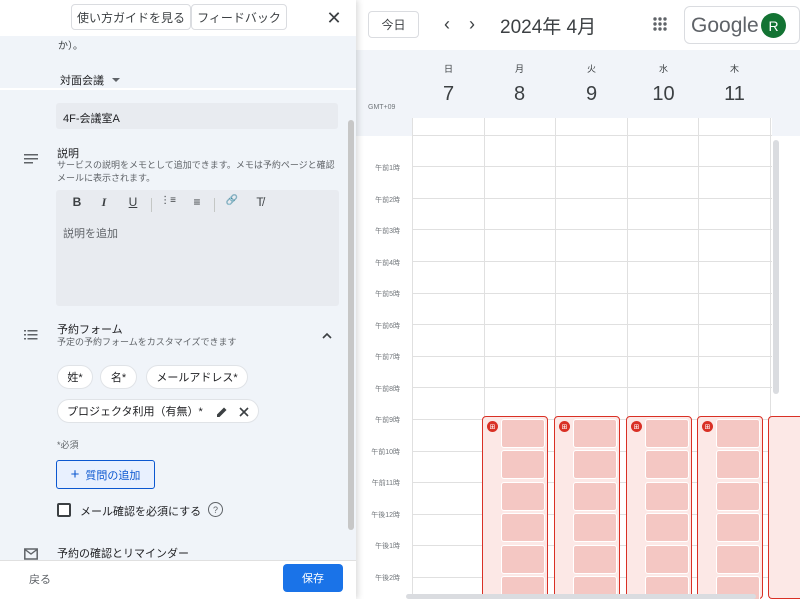 Image resolution: width=800 pixels, height=599 pixels. I want to click on close-icon: ✕, so click(334, 18).